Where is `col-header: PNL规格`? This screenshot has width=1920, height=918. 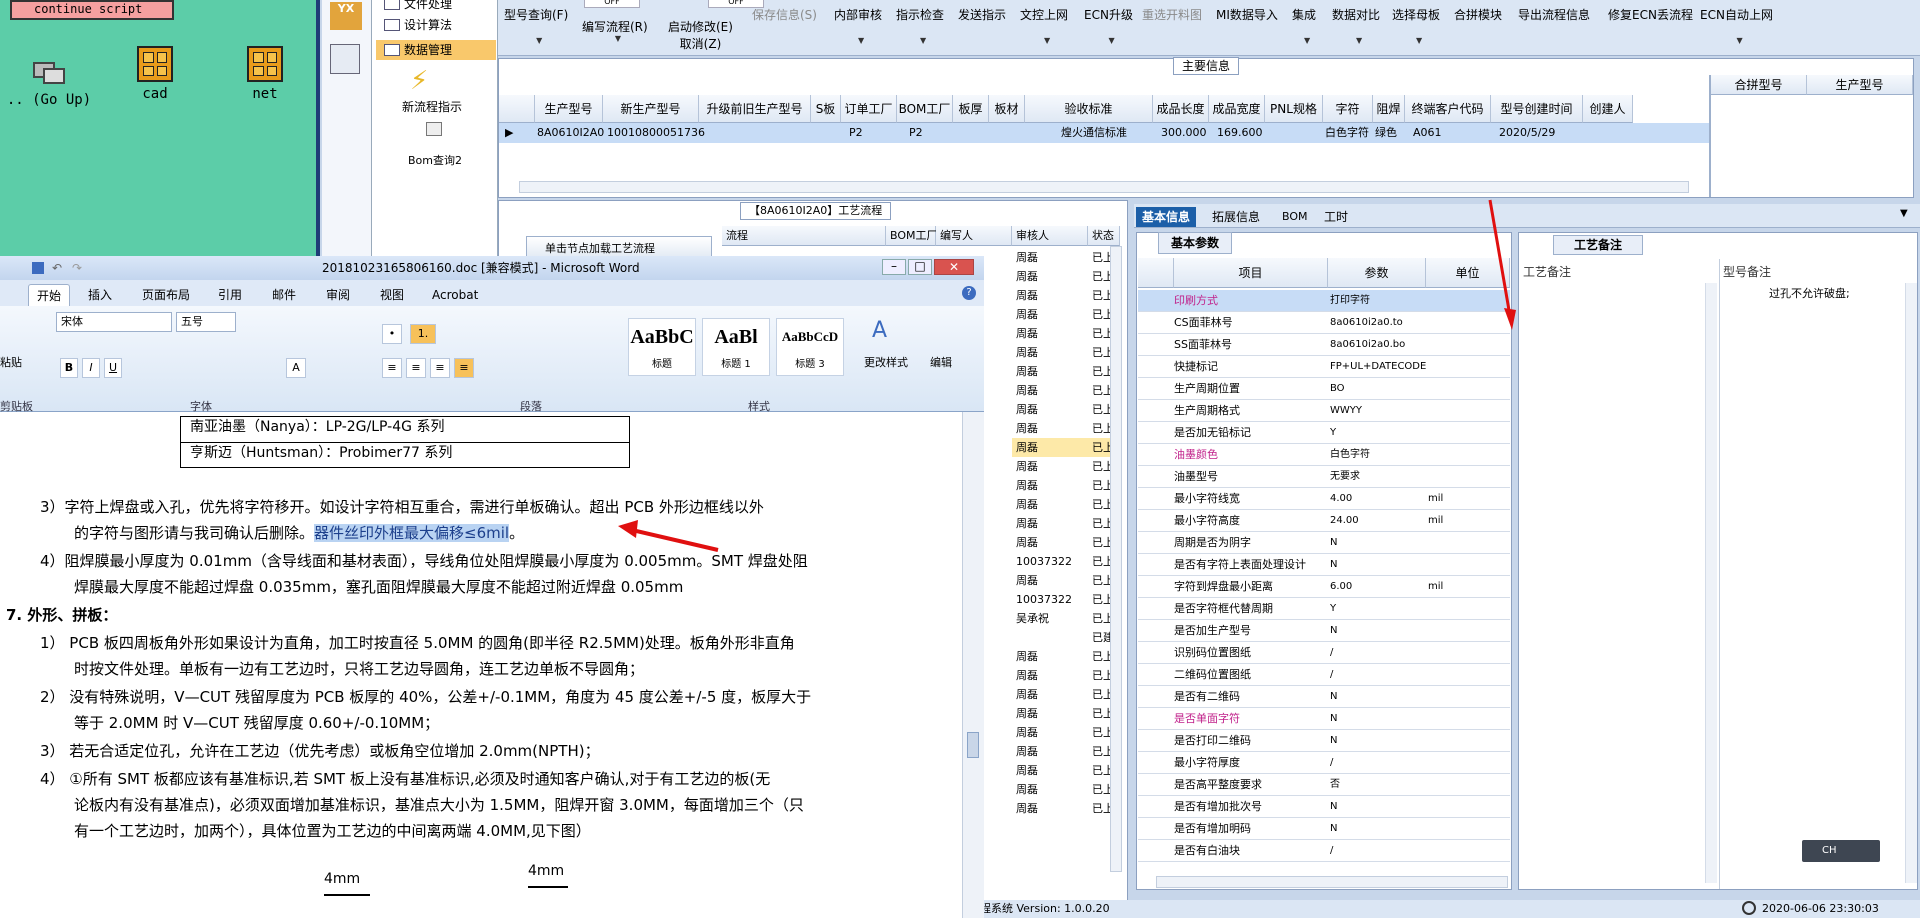 col-header: PNL规格 is located at coordinates (1294, 109).